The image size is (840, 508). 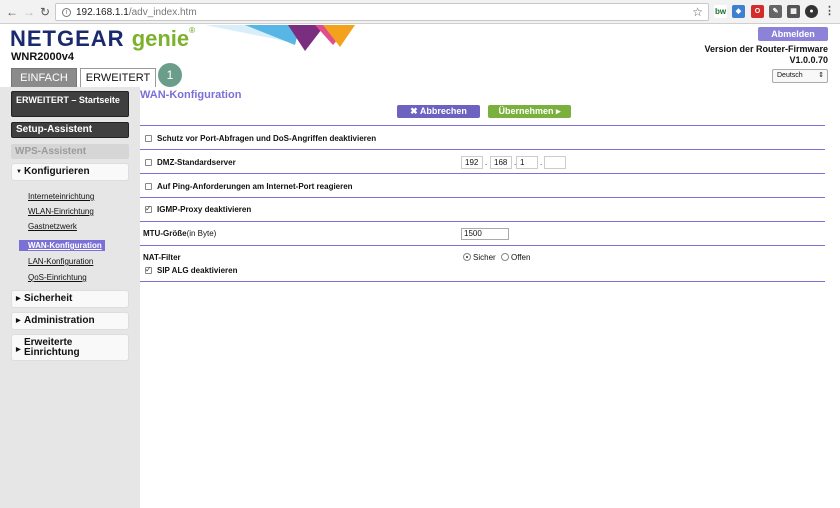 I want to click on sidebar-item-qos-setup: QoS-Einrichtung, so click(x=57, y=277).